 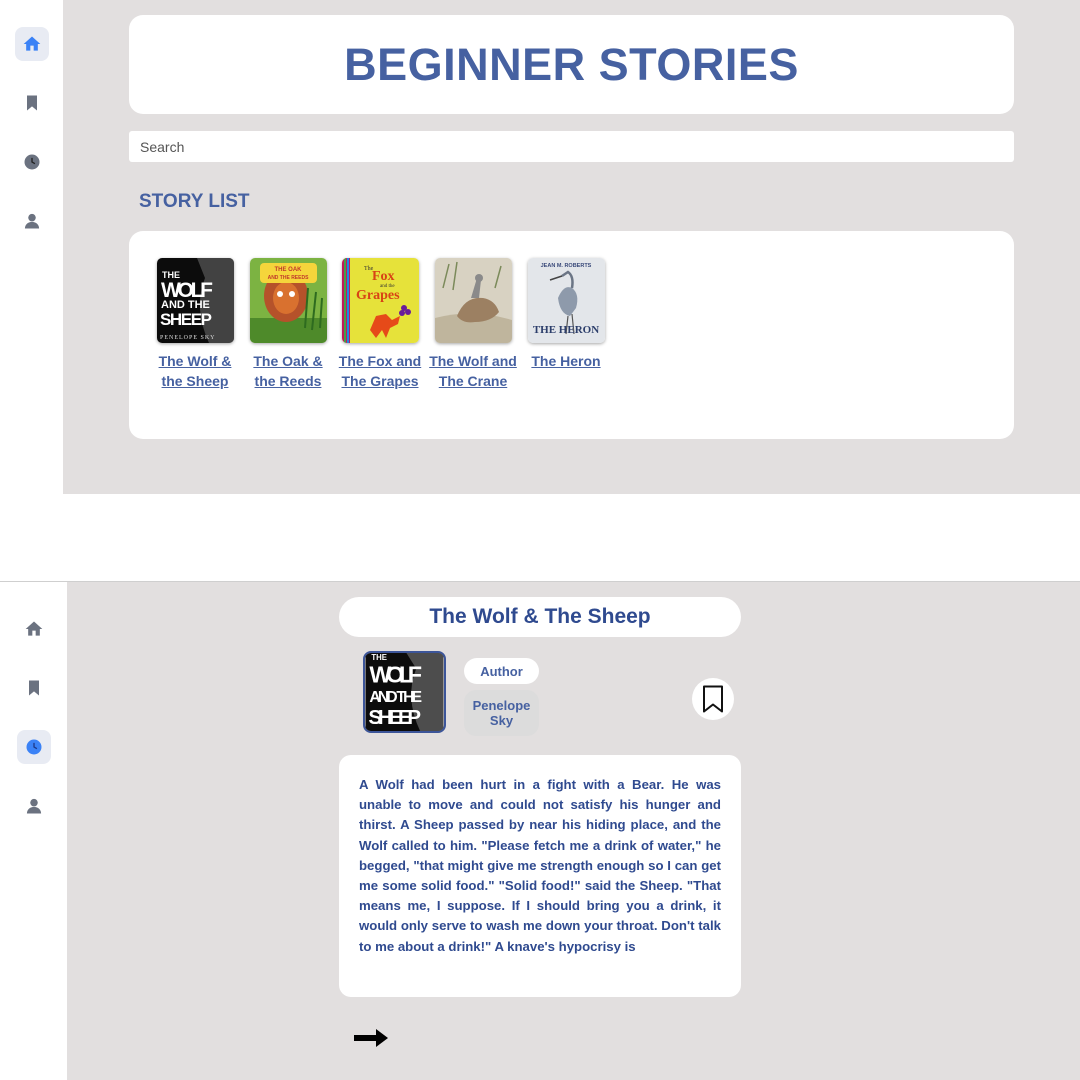 What do you see at coordinates (395, 674) in the screenshot?
I see `svg-text: WOLF` at bounding box center [395, 674].